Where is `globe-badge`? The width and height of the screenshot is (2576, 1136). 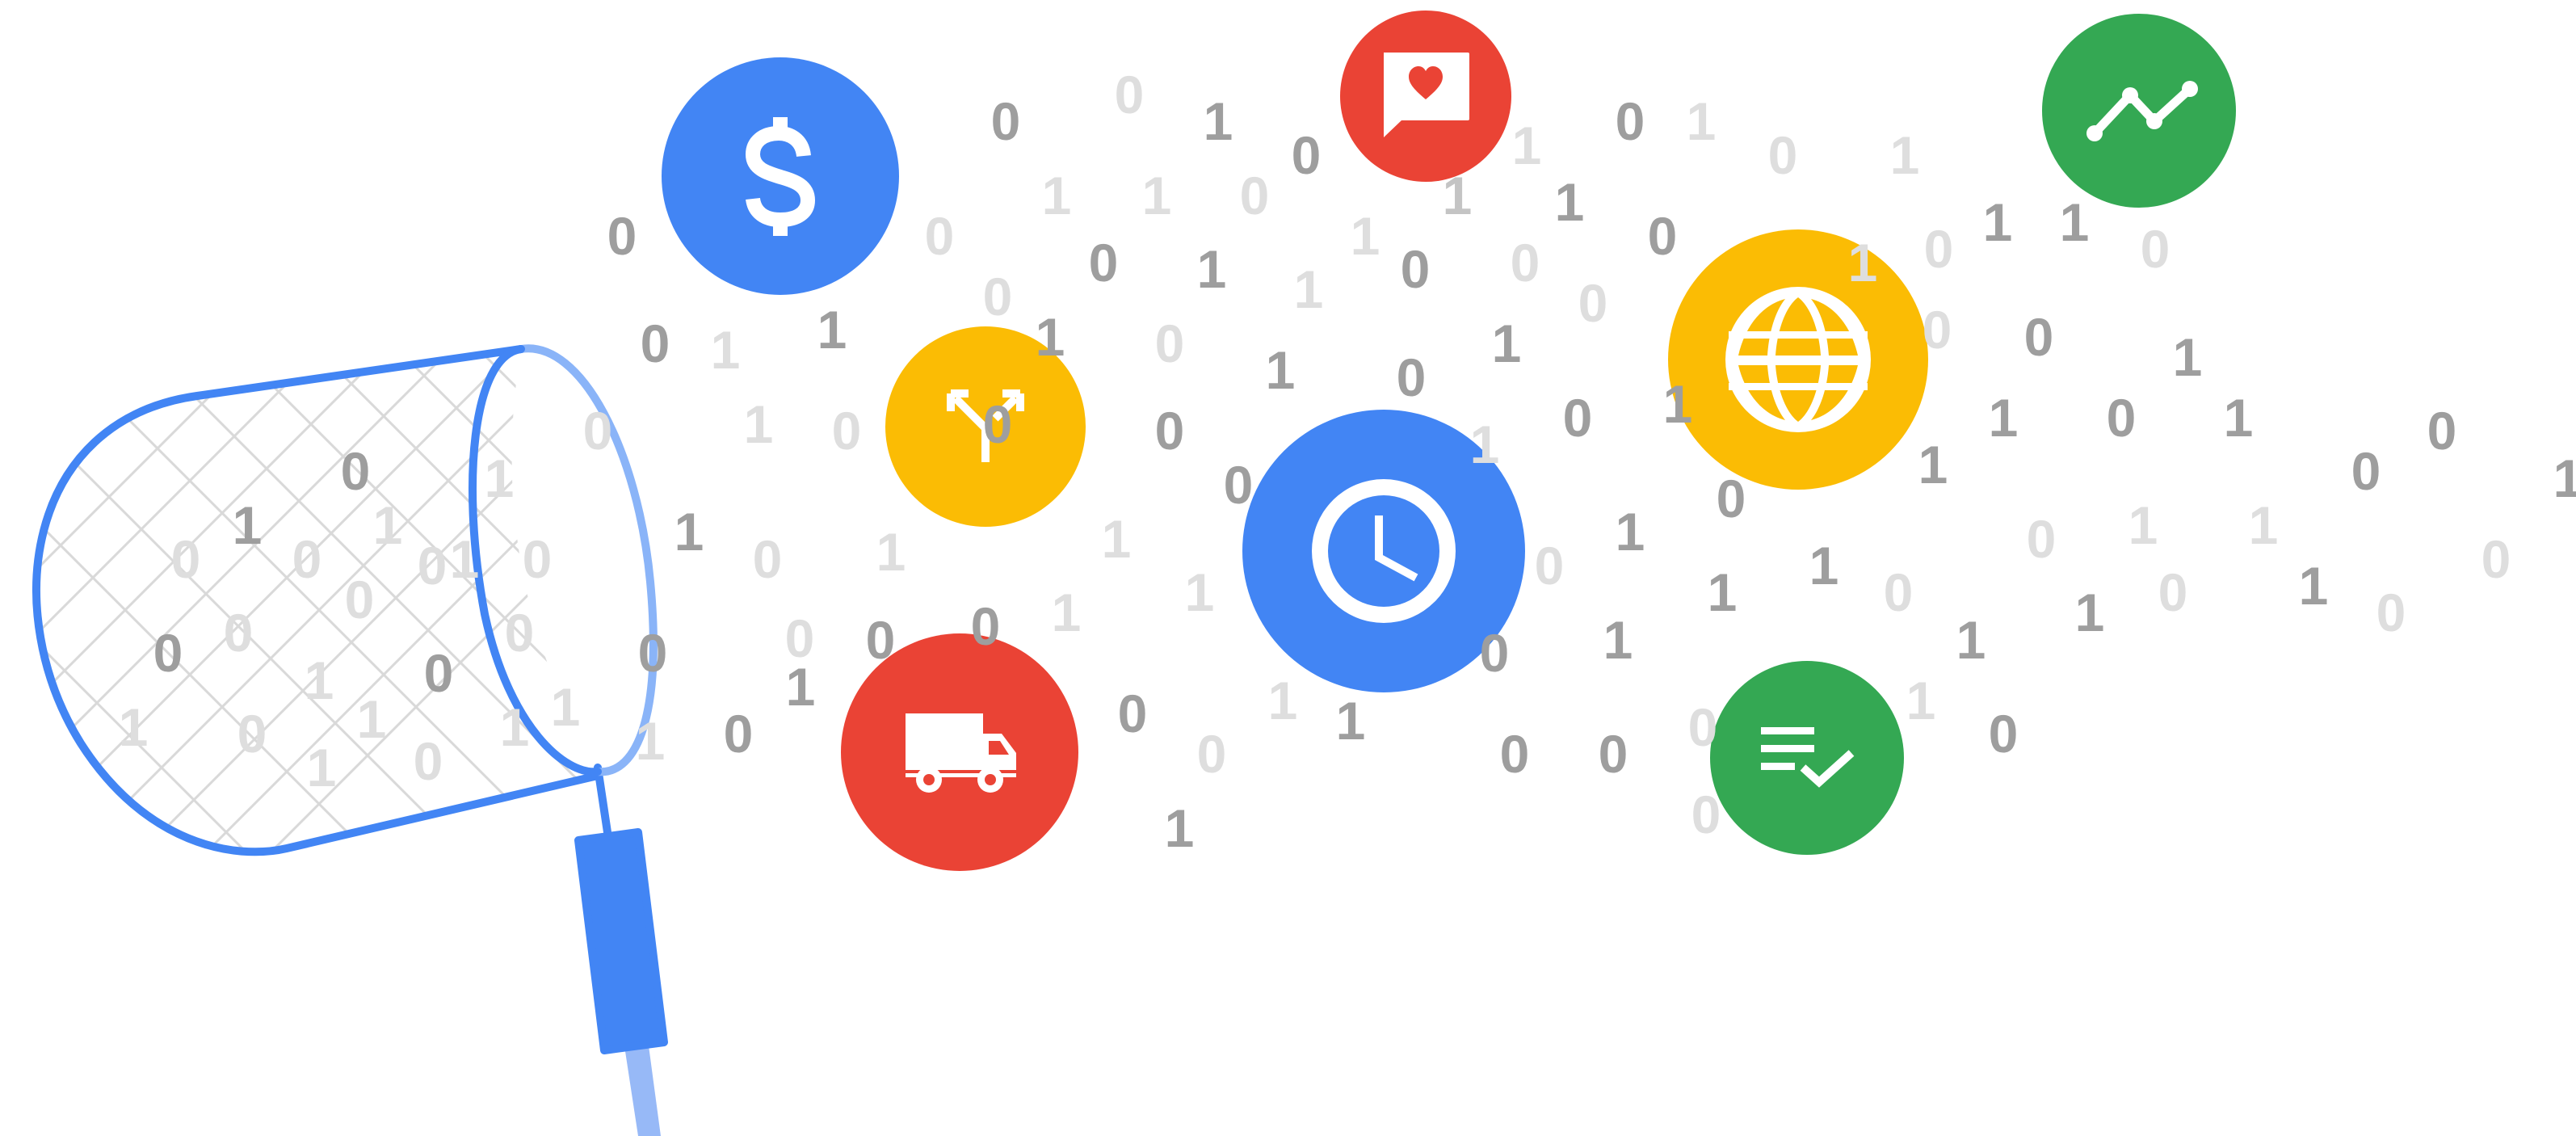
globe-badge is located at coordinates (1798, 360).